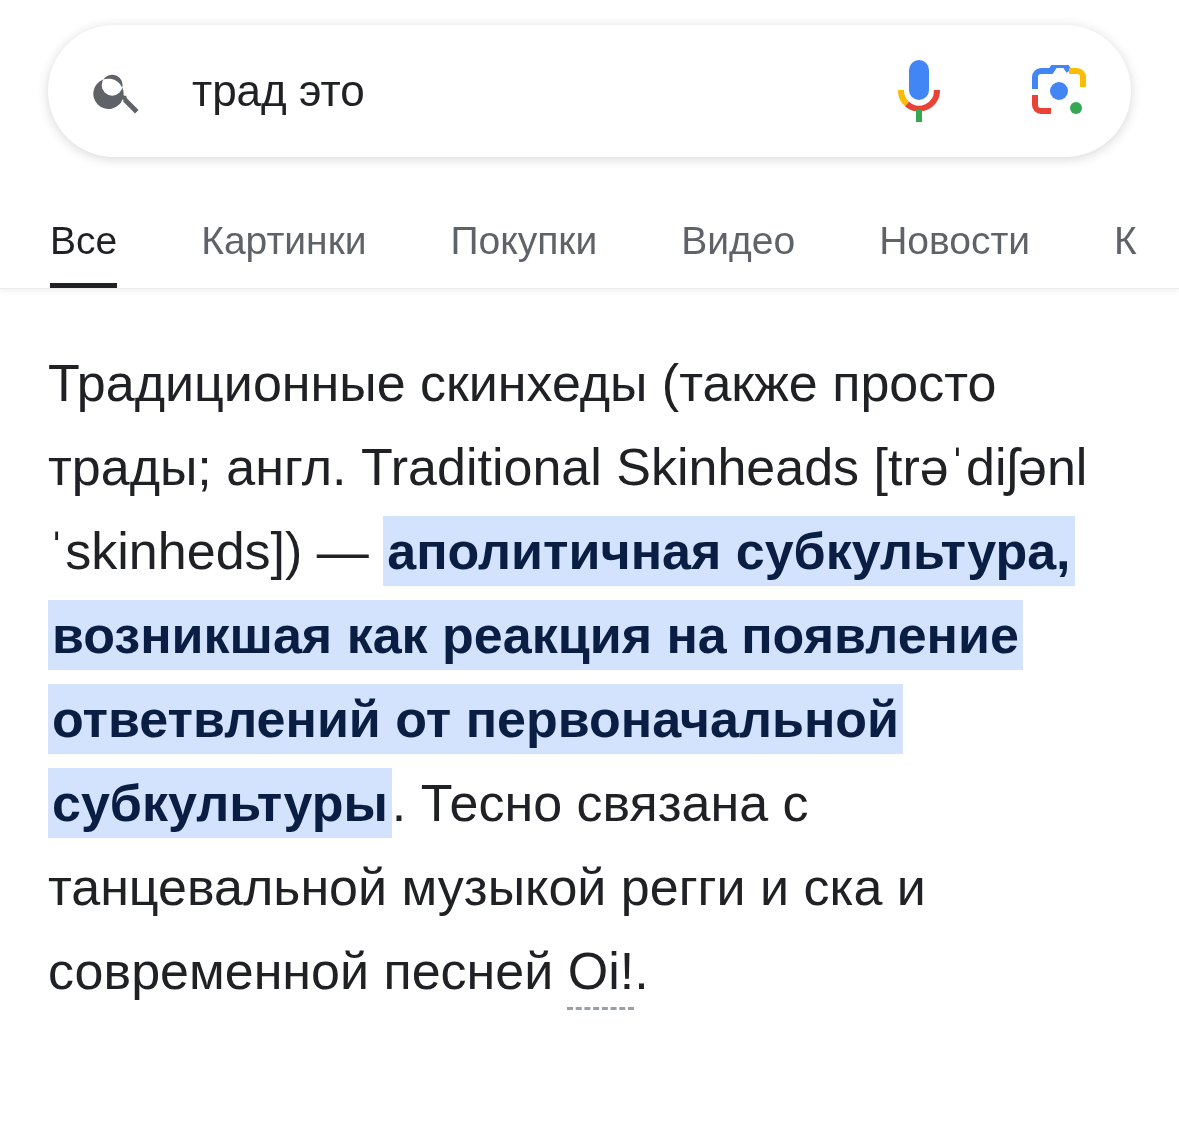 The image size is (1179, 1133). What do you see at coordinates (955, 247) in the screenshot?
I see `tab: Новости` at bounding box center [955, 247].